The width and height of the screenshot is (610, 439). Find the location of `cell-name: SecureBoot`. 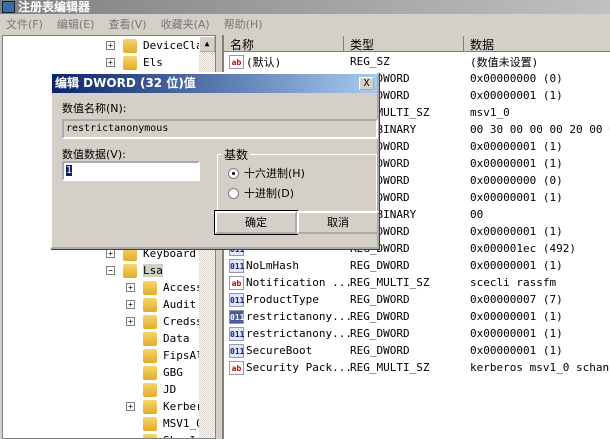

cell-name: SecureBoot is located at coordinates (279, 350).